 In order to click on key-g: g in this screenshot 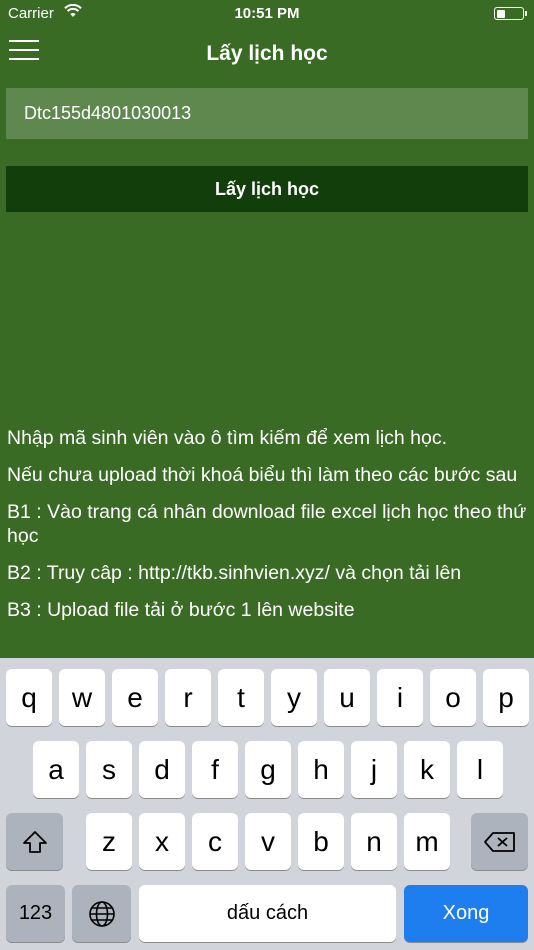, I will do `click(268, 769)`.